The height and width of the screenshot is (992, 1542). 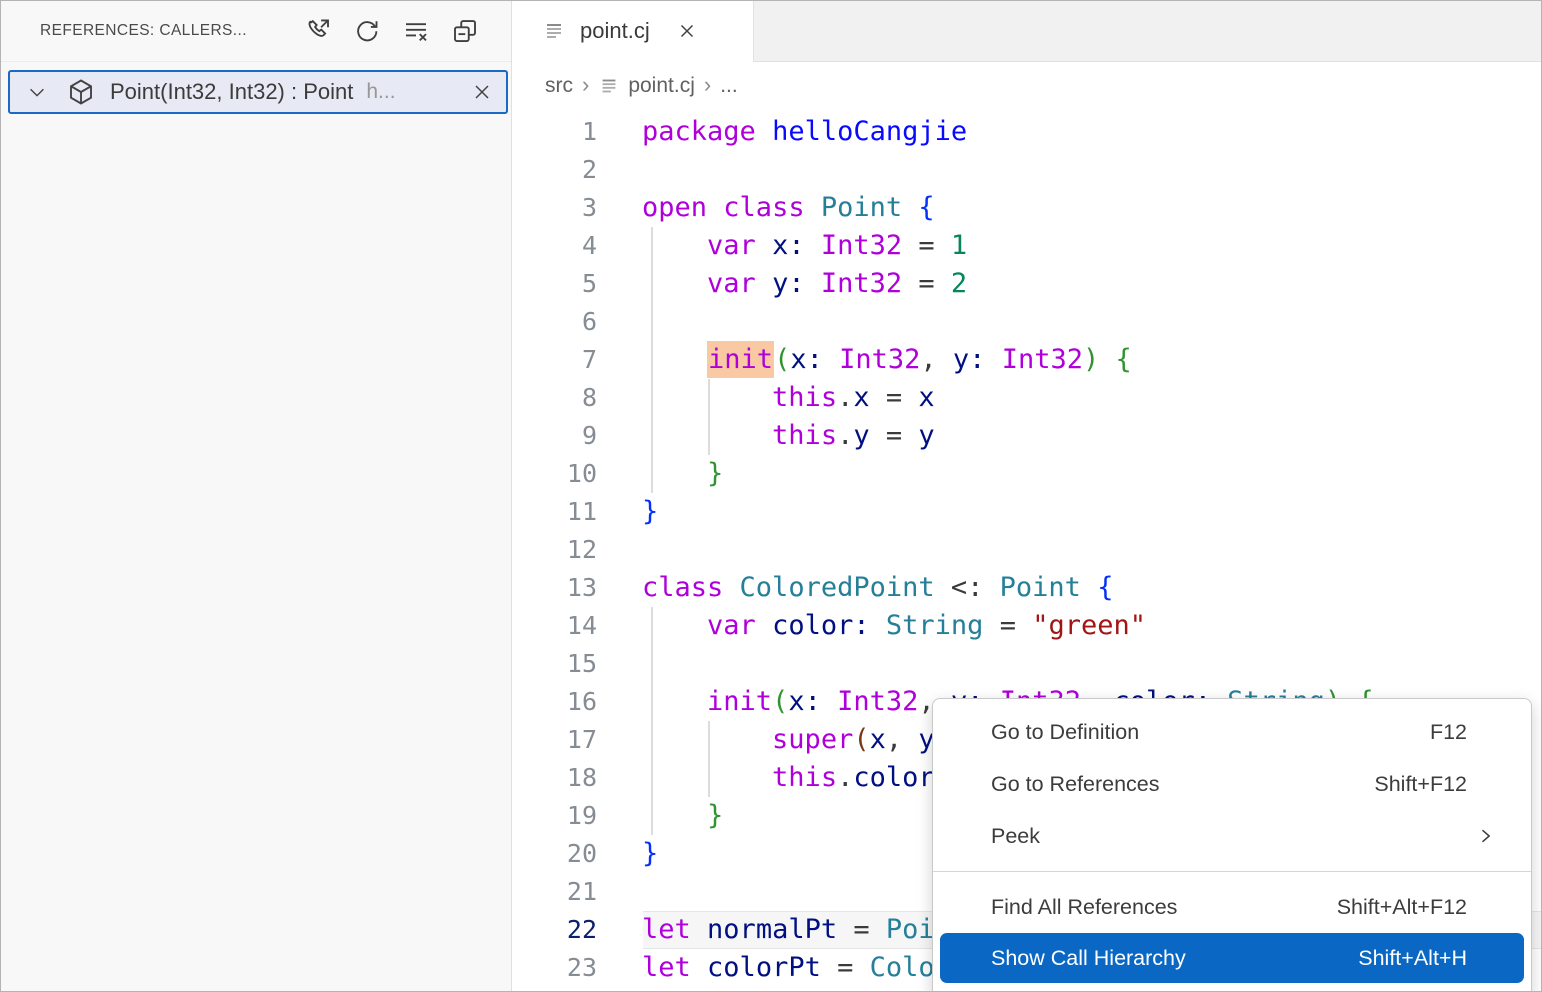 What do you see at coordinates (581, 701) in the screenshot?
I see `line-number: 16` at bounding box center [581, 701].